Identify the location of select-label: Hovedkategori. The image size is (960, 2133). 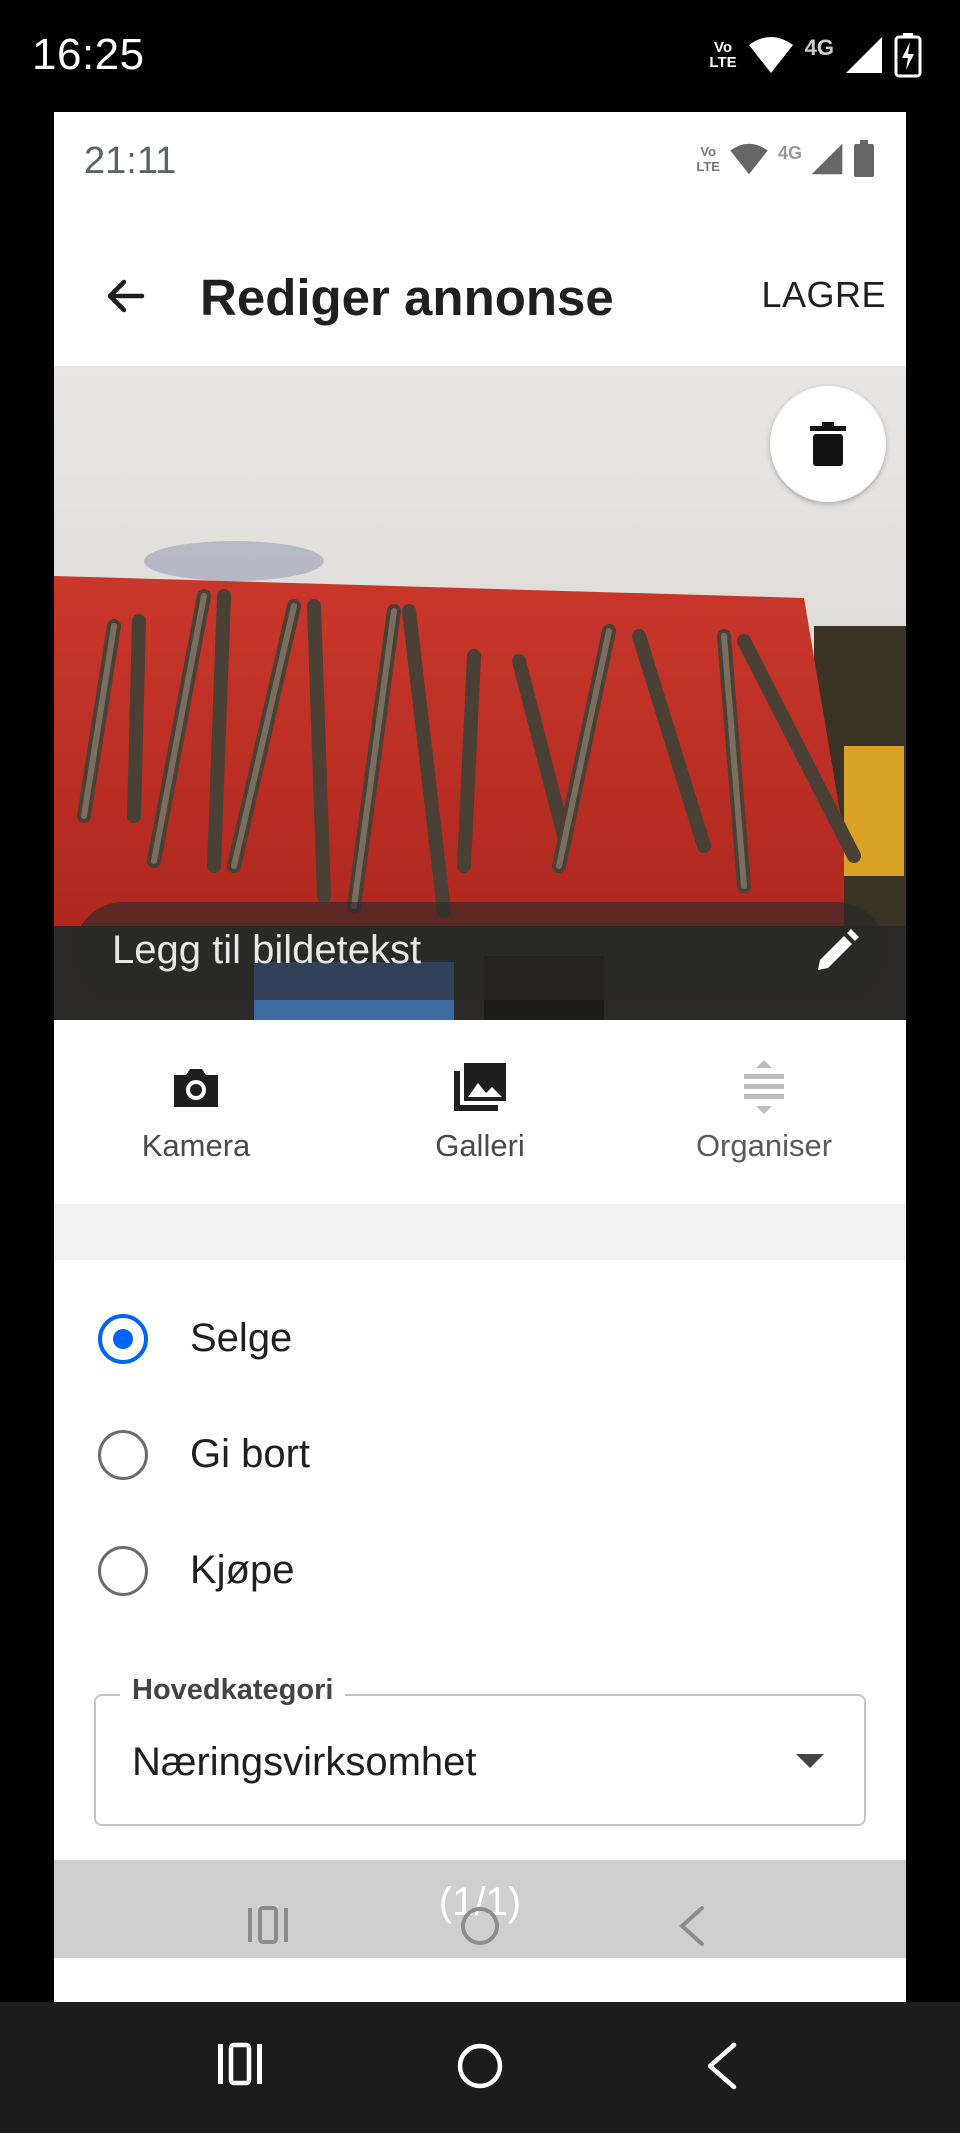
(233, 1690).